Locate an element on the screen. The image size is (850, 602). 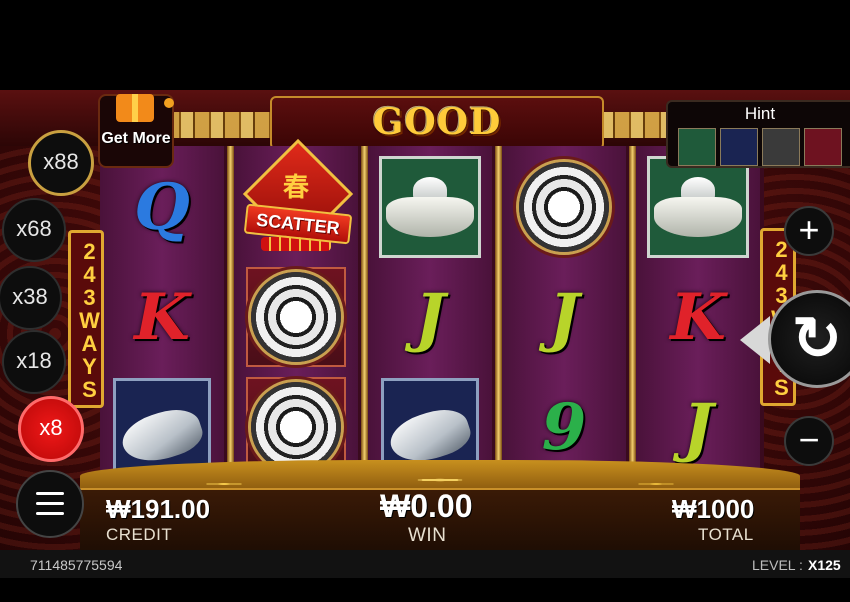
reel-2: 春 SCATTER is located at coordinates (296, 309).